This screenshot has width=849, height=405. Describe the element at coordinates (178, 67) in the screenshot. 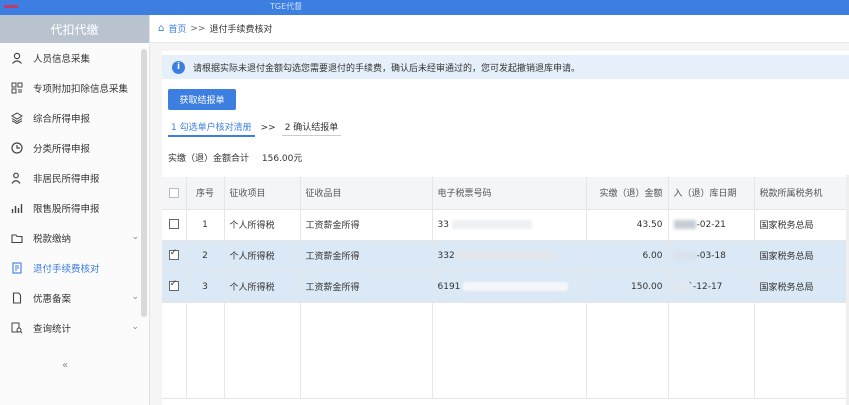

I see `info-icon: i` at that location.